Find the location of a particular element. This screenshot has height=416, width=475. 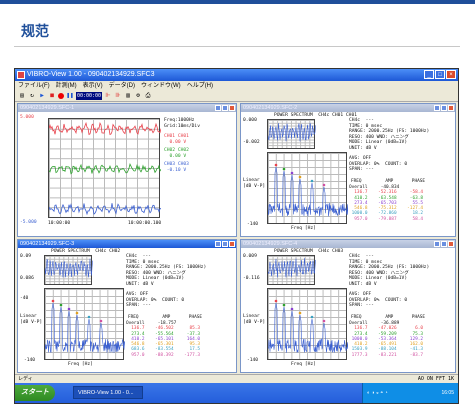

open-icon: ▤ is located at coordinates (22, 96).